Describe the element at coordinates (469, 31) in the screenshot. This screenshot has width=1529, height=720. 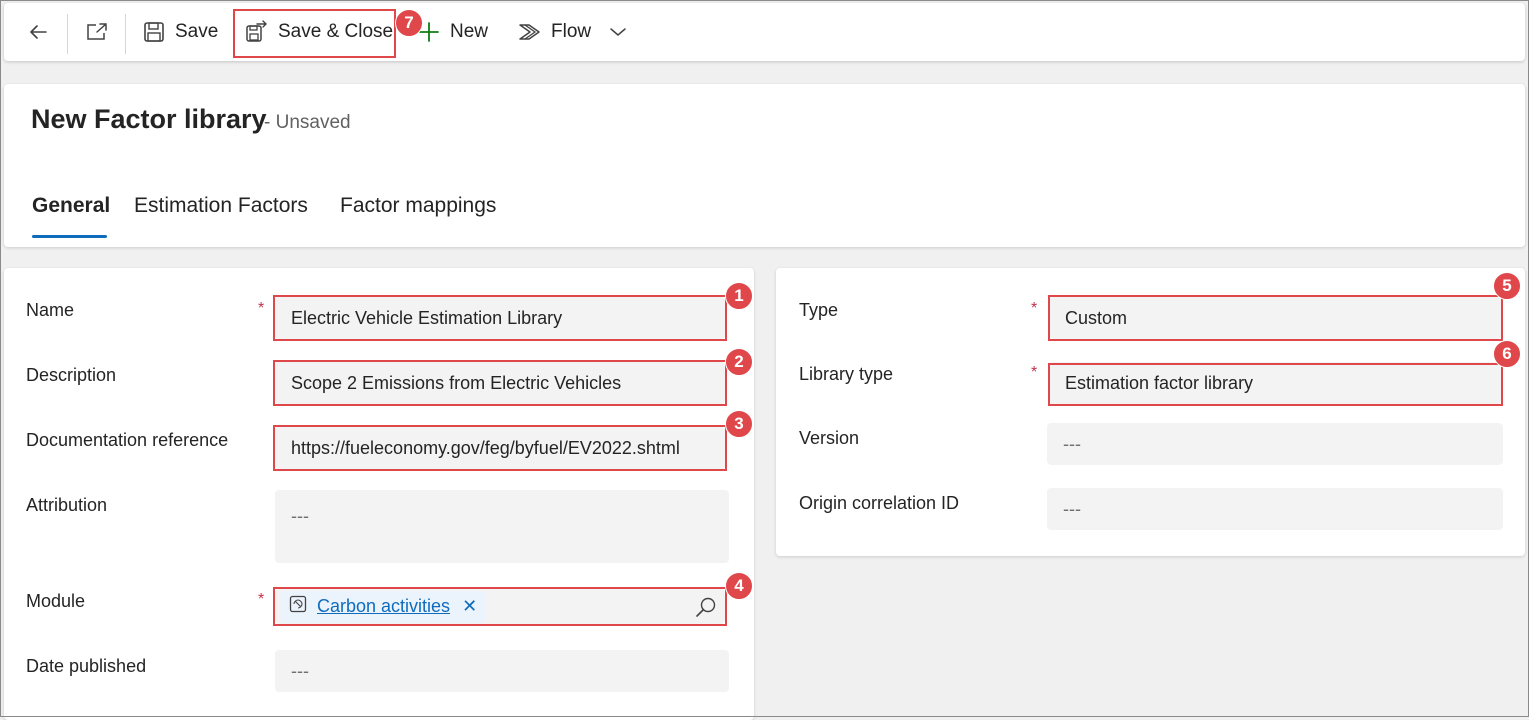
I see `new-label: New` at that location.